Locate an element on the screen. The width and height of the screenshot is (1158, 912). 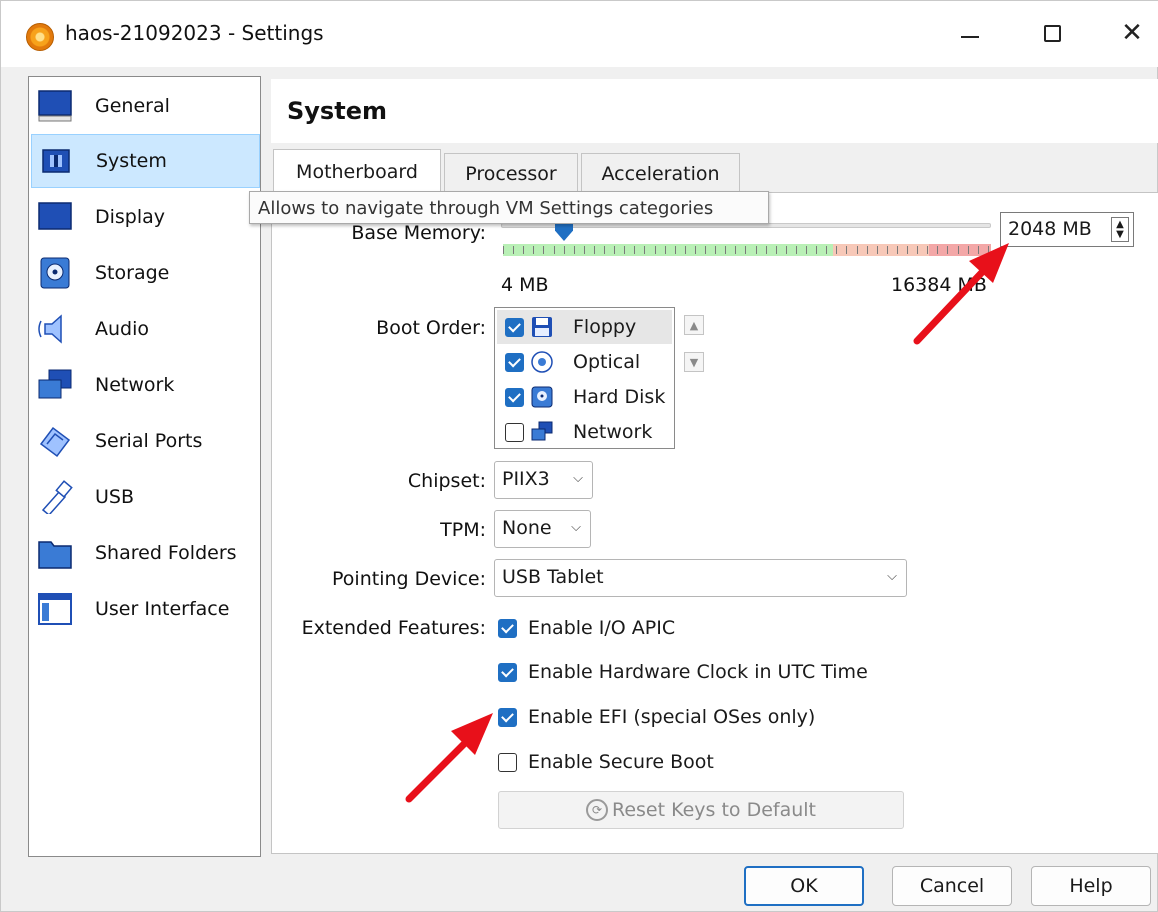
help-button: Help is located at coordinates (1091, 886).